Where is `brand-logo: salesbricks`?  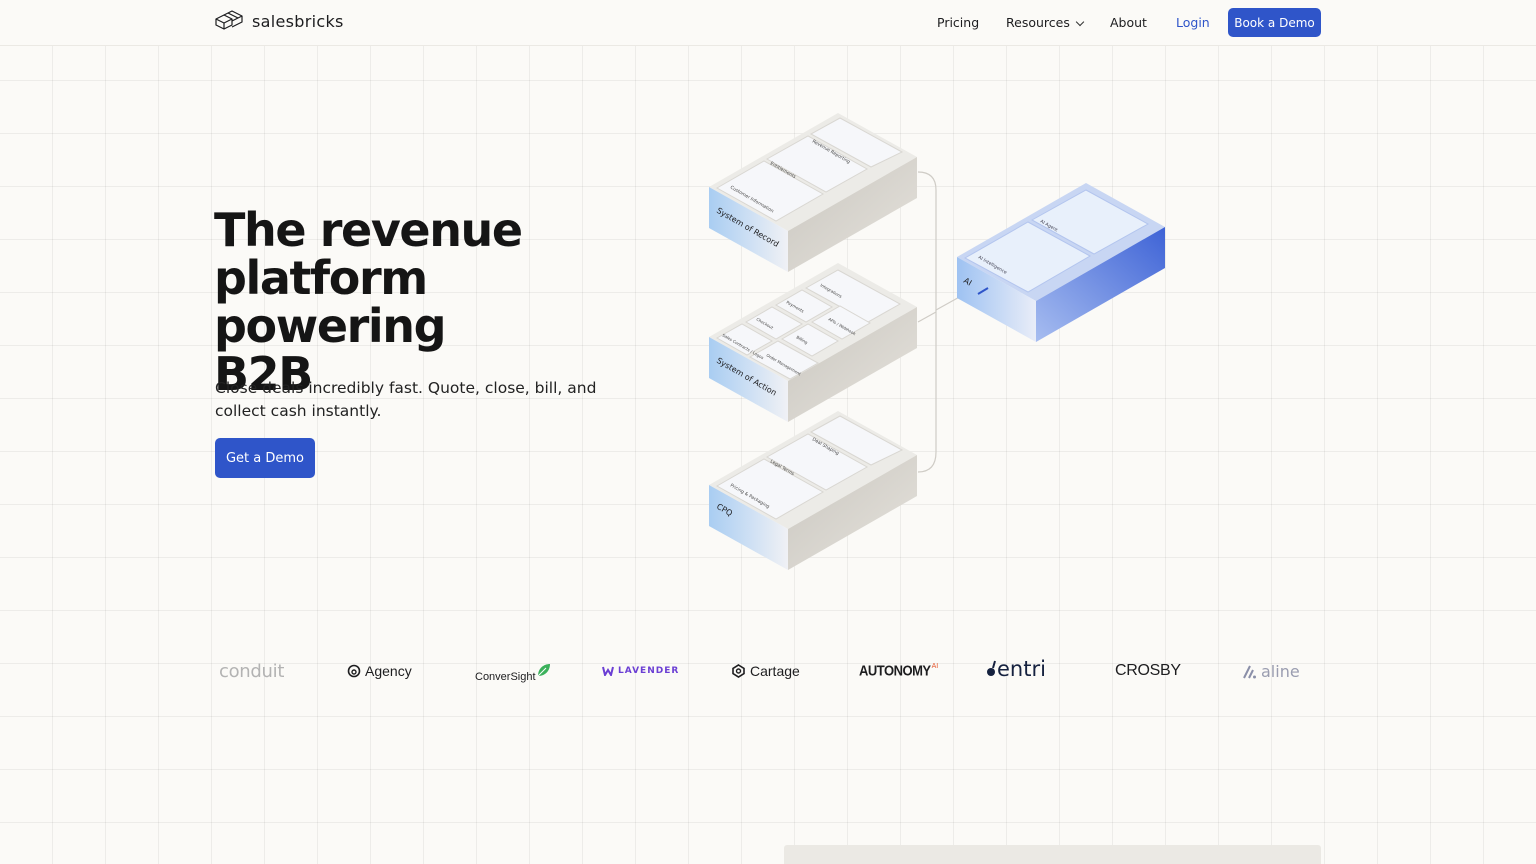 brand-logo: salesbricks is located at coordinates (279, 21).